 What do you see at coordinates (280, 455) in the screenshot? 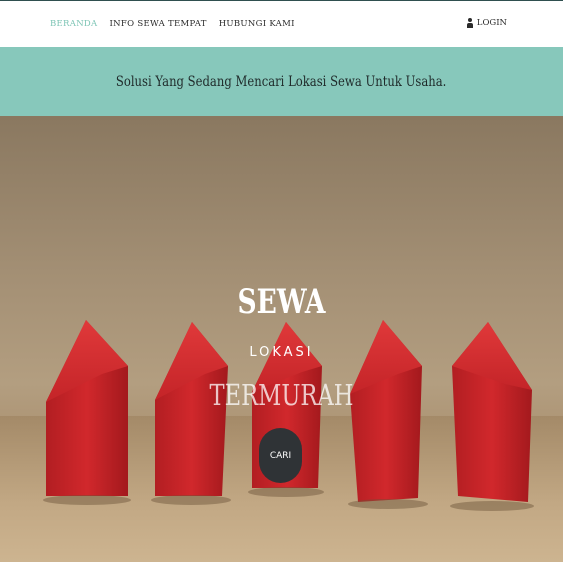
I see `cari-button: CARI` at bounding box center [280, 455].